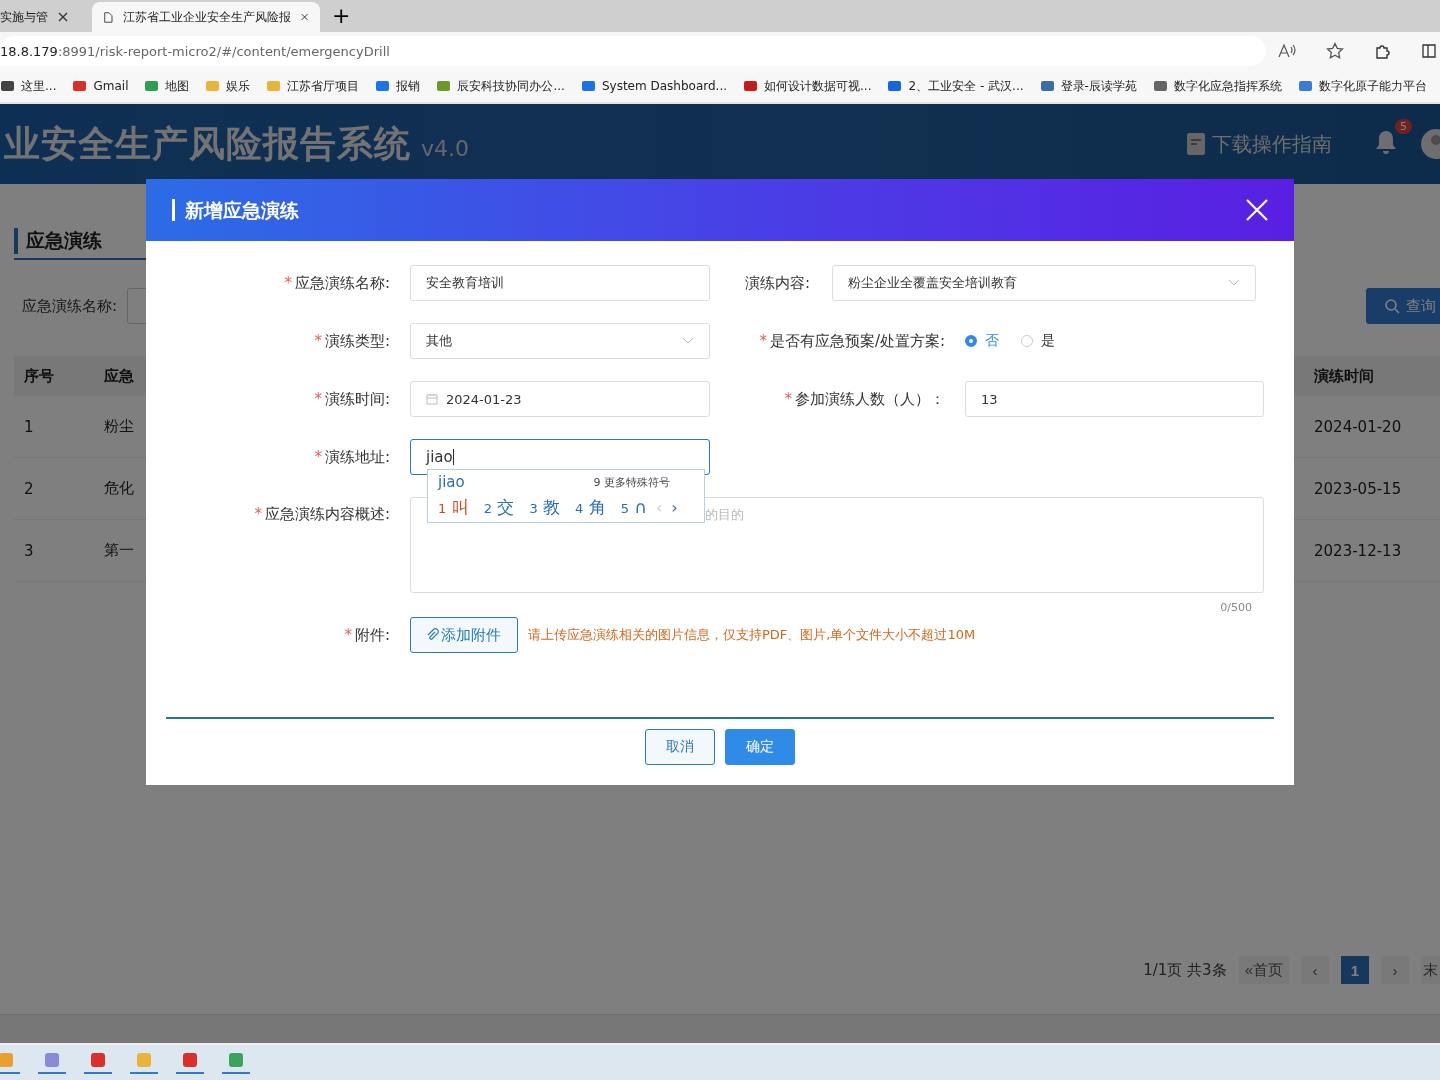 This screenshot has width=1440, height=1080. I want to click on field-label: 应急演练内容概述:, so click(327, 514).